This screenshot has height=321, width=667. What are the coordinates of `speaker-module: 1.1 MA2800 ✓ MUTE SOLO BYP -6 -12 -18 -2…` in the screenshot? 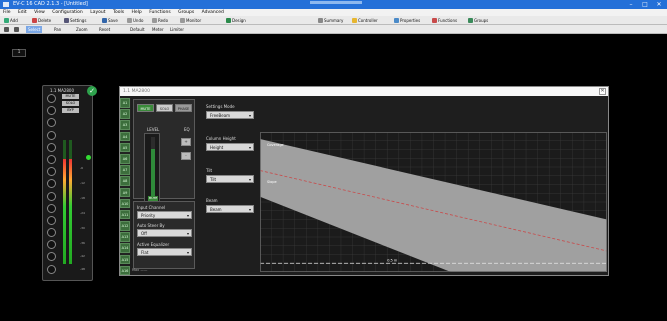 It's located at (69, 183).